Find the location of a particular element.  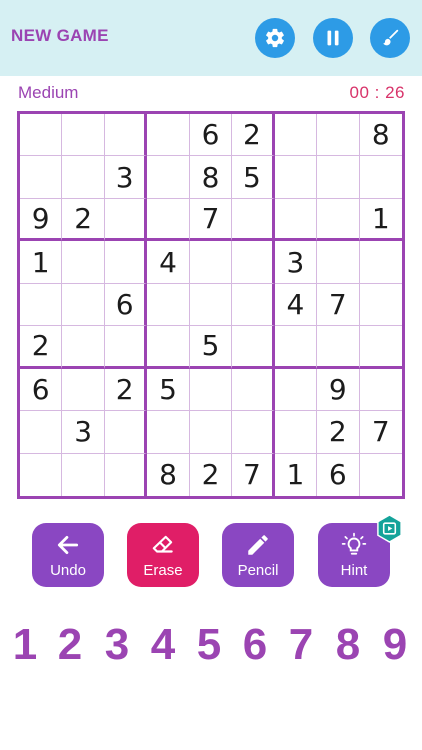

number-button-8: 8 is located at coordinates (348, 645).